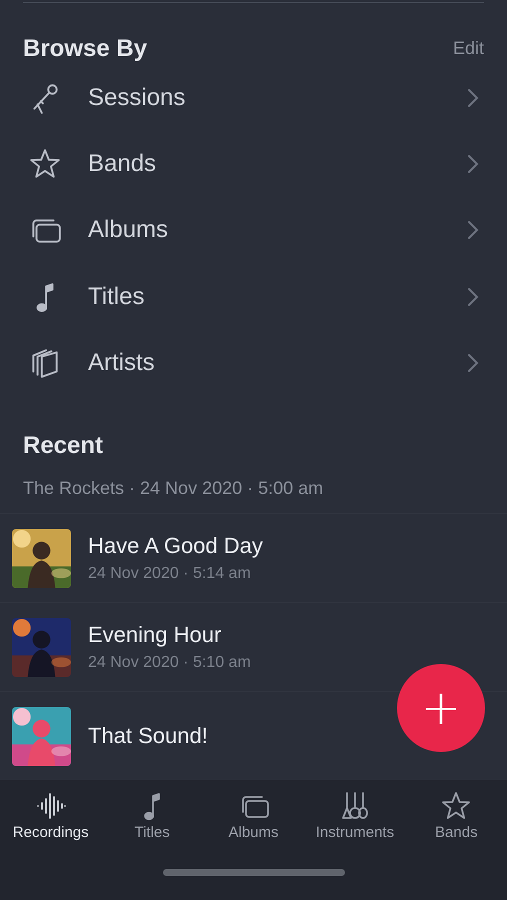 The image size is (507, 900). What do you see at coordinates (173, 488) in the screenshot?
I see `group-subtitle: The Rockets · 24 Nov 2020 · 5:00 am` at bounding box center [173, 488].